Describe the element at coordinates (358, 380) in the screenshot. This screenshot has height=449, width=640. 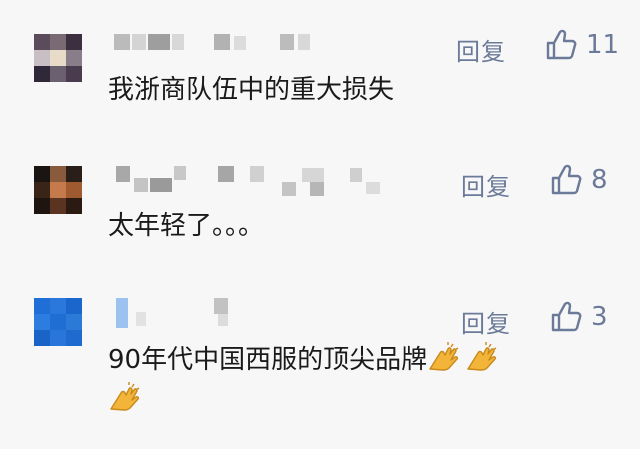
I see `comment-text-block: 90年代中国西服的顶尖品牌` at that location.